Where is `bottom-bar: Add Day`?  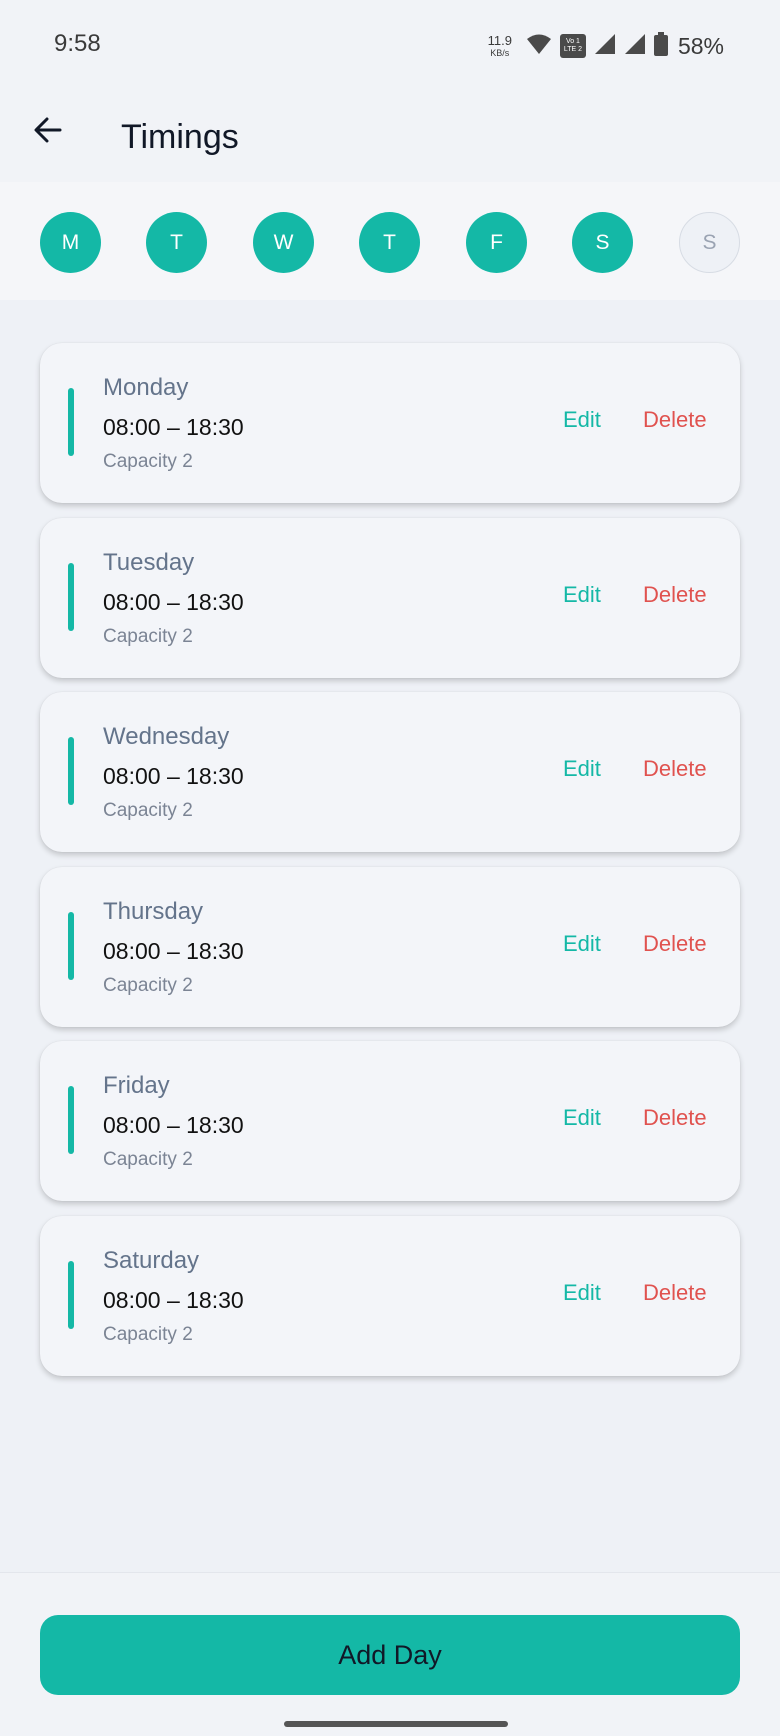
bottom-bar: Add Day is located at coordinates (390, 1654).